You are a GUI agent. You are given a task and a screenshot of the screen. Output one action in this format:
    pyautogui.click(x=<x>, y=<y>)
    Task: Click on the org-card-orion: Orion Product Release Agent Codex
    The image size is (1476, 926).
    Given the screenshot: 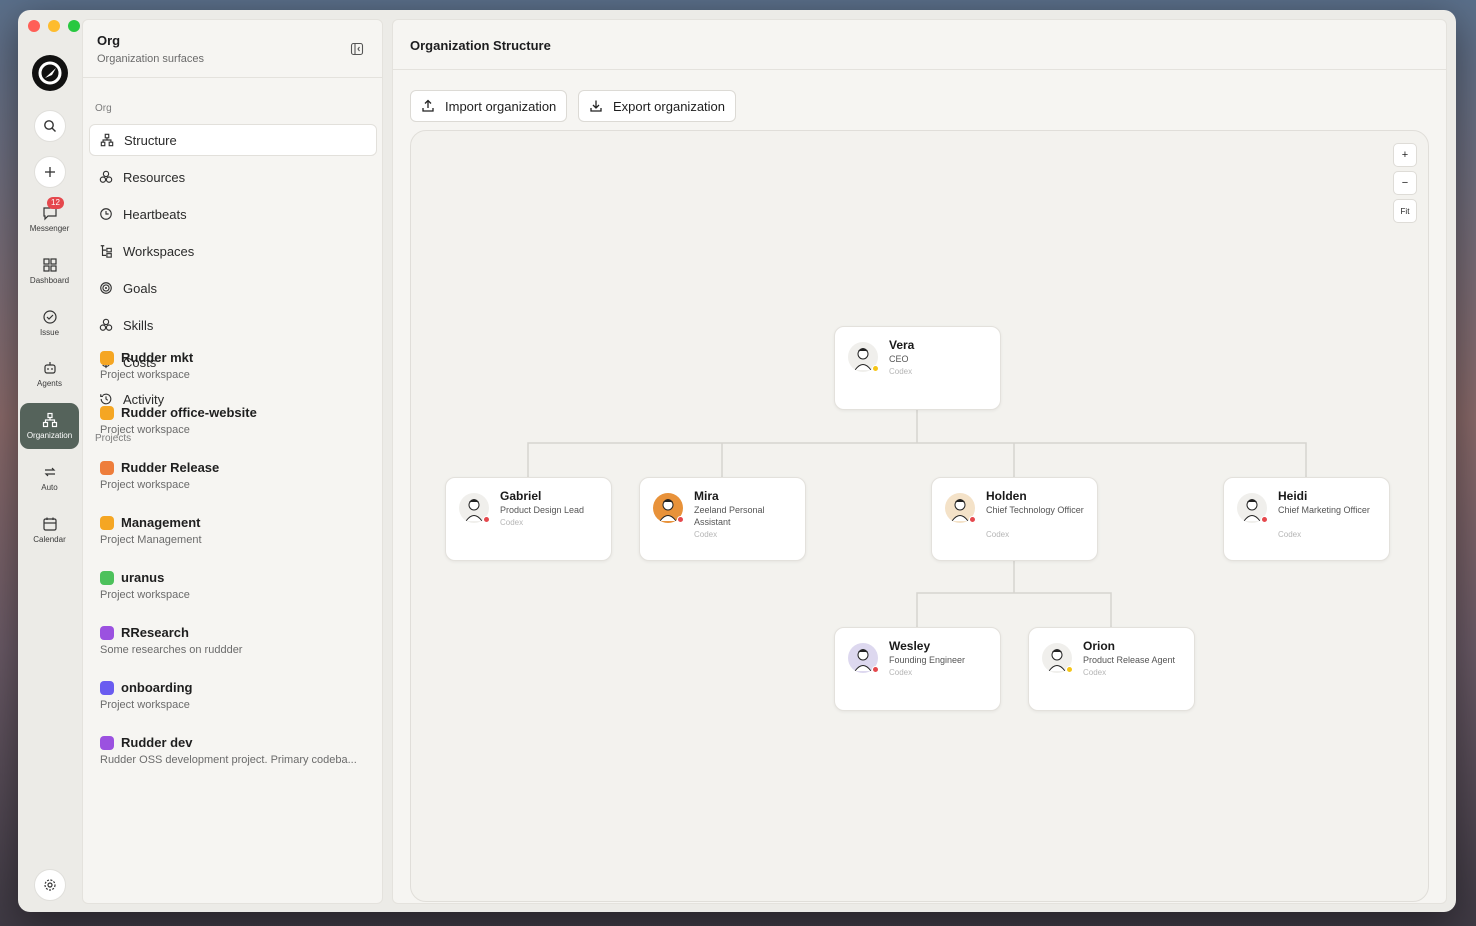 What is the action you would take?
    pyautogui.click(x=1111, y=669)
    